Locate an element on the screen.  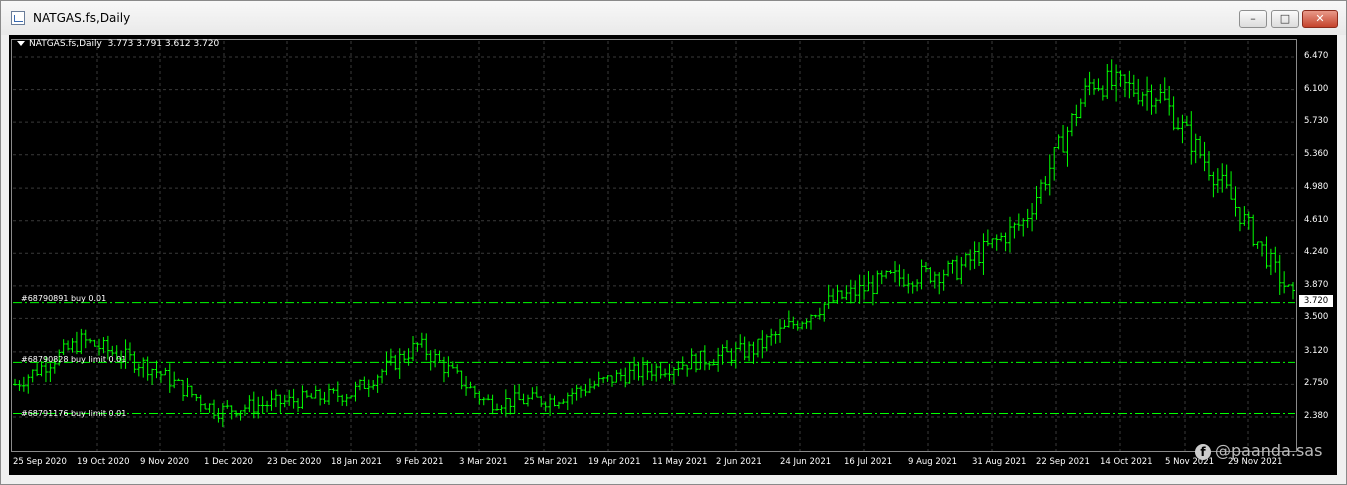
price-tick-label: 4.980 is located at coordinates (1316, 187).